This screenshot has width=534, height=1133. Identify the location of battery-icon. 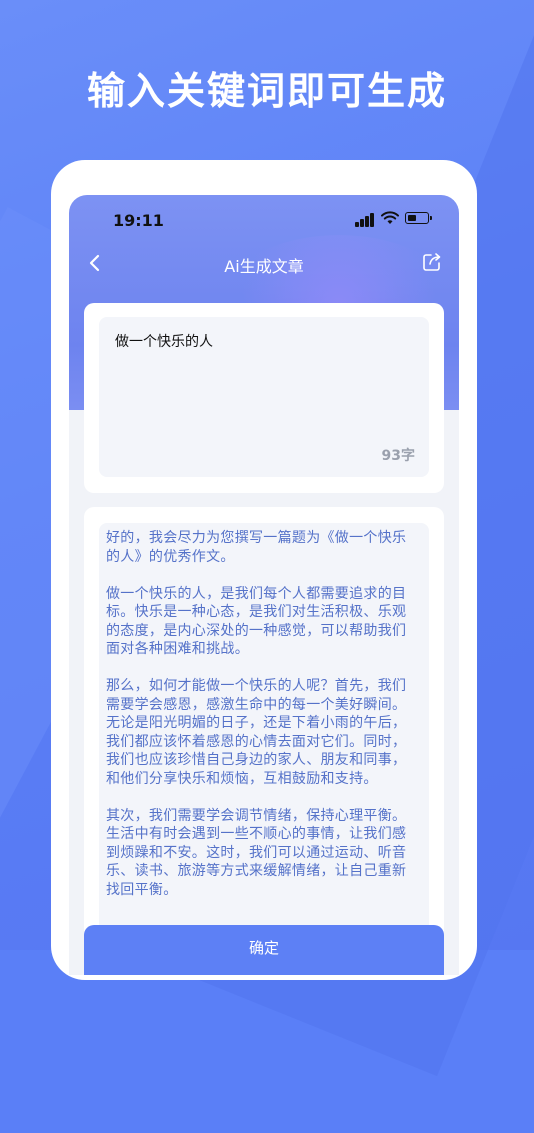
(418, 218).